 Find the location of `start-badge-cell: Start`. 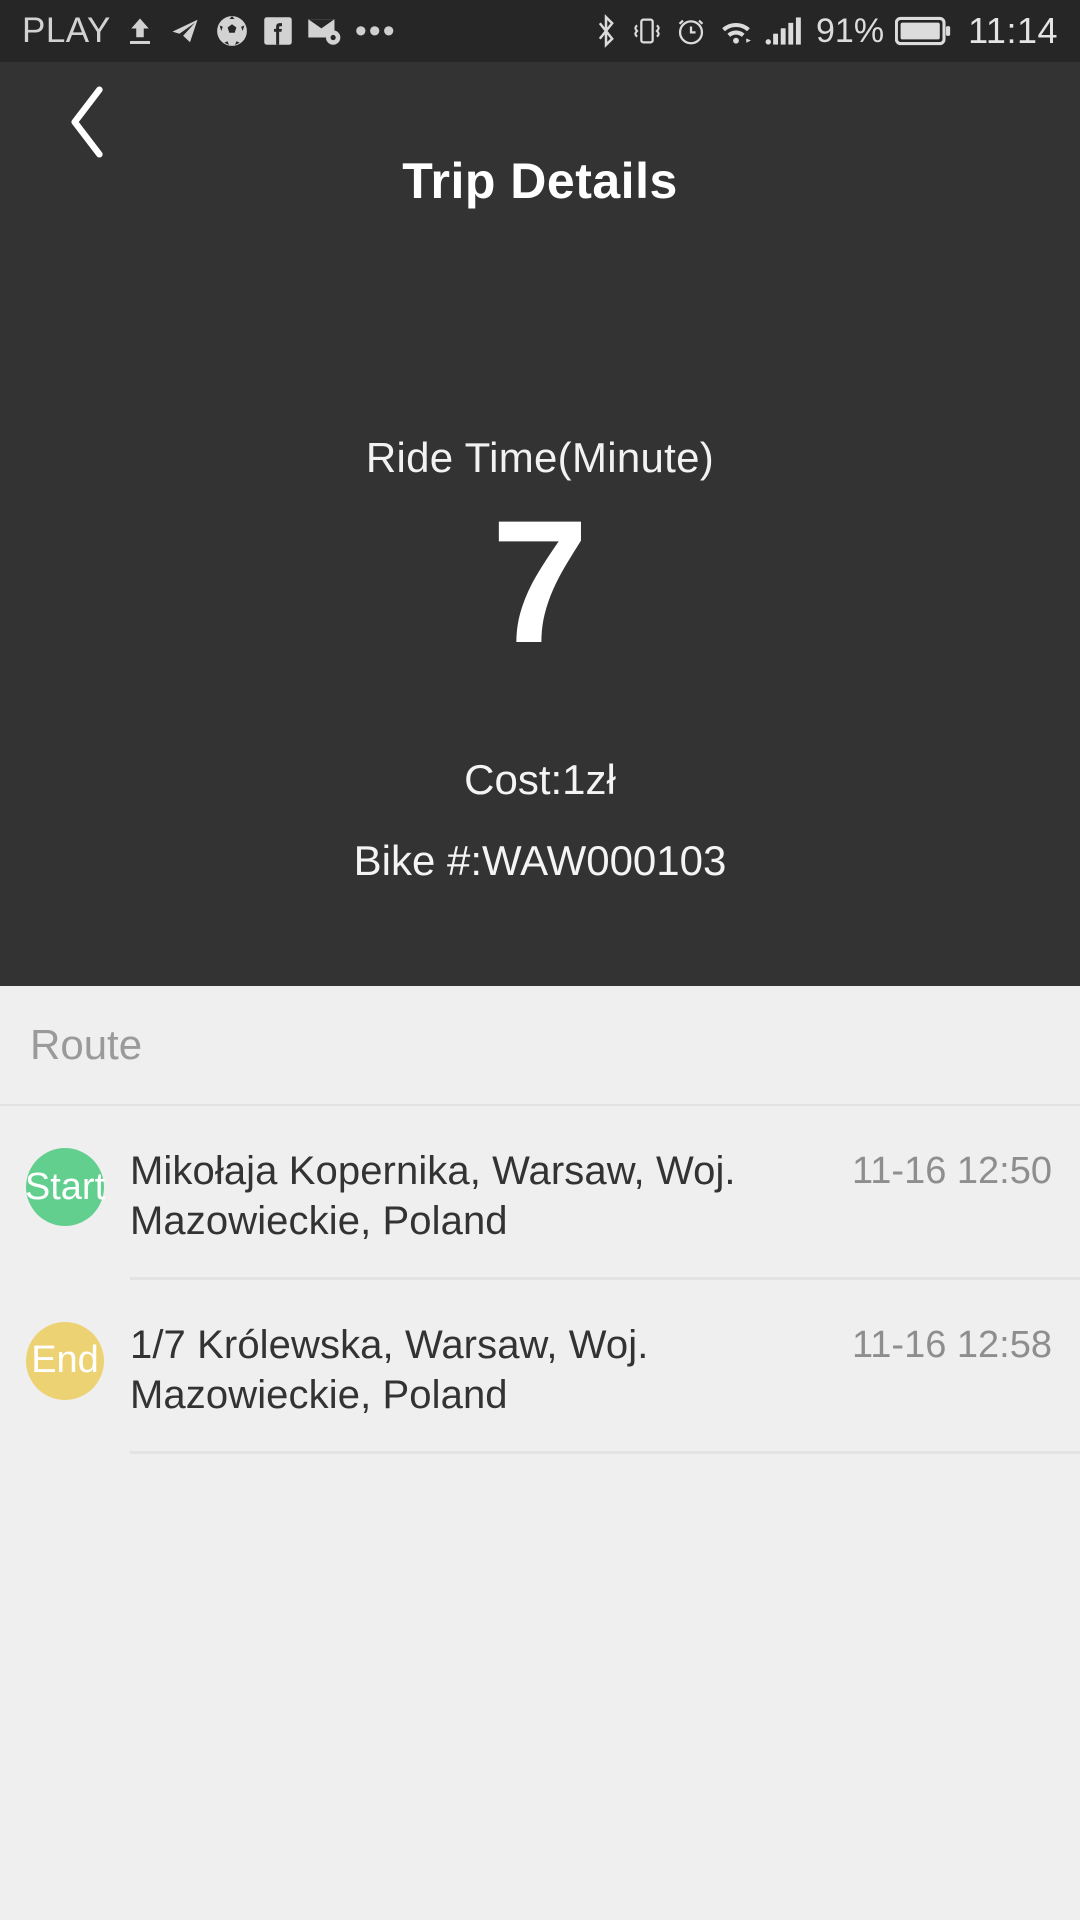

start-badge-cell: Start is located at coordinates (65, 1186).